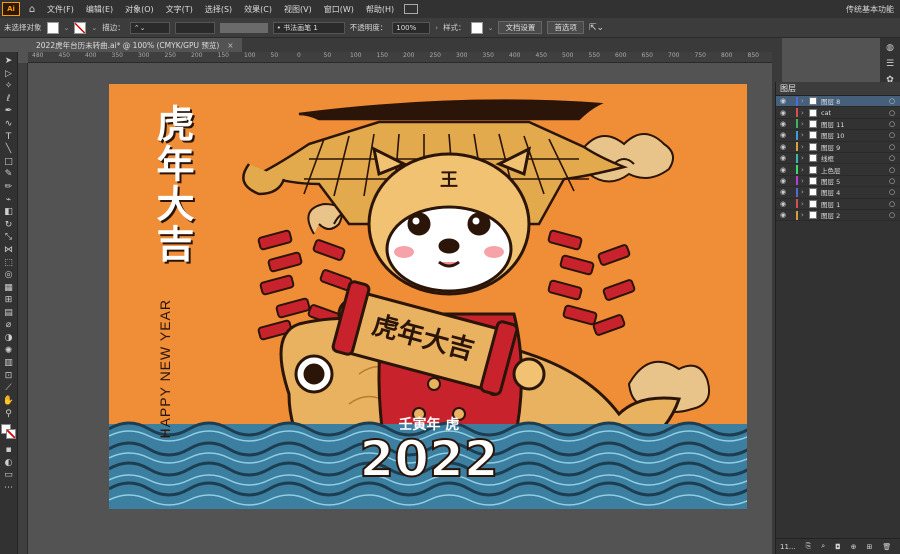 The image size is (900, 554). I want to click on brush-dropdown: • 书法画笔 1, so click(308, 27).